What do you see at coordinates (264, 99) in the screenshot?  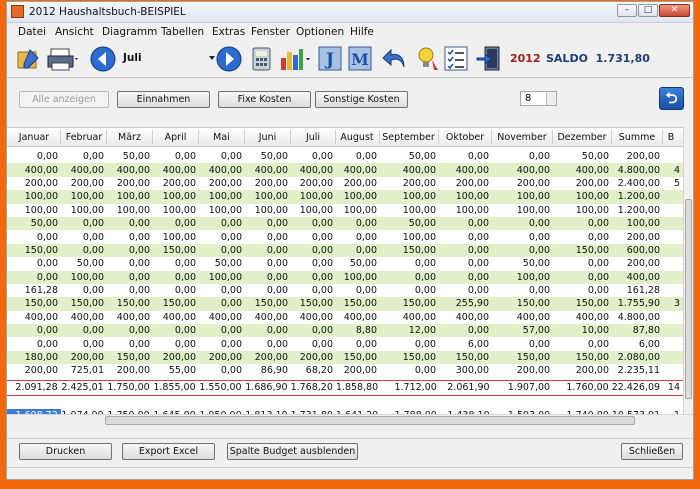 I see `fixed-costs-button: Fixe Kosten` at bounding box center [264, 99].